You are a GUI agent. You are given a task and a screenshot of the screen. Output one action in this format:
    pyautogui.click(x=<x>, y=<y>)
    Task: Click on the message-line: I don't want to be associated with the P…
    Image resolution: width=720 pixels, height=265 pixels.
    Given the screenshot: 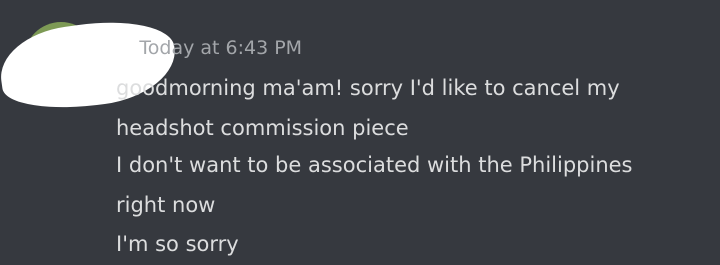 What is the action you would take?
    pyautogui.click(x=374, y=165)
    